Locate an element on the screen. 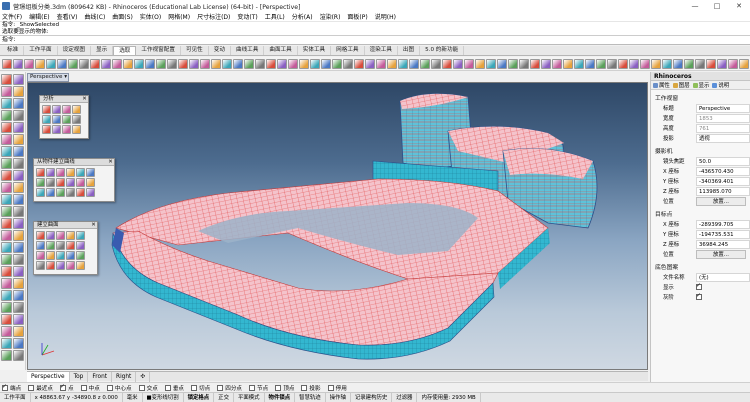 The height and width of the screenshot is (402, 750). viewport-tab-right: Right is located at coordinates (124, 376).